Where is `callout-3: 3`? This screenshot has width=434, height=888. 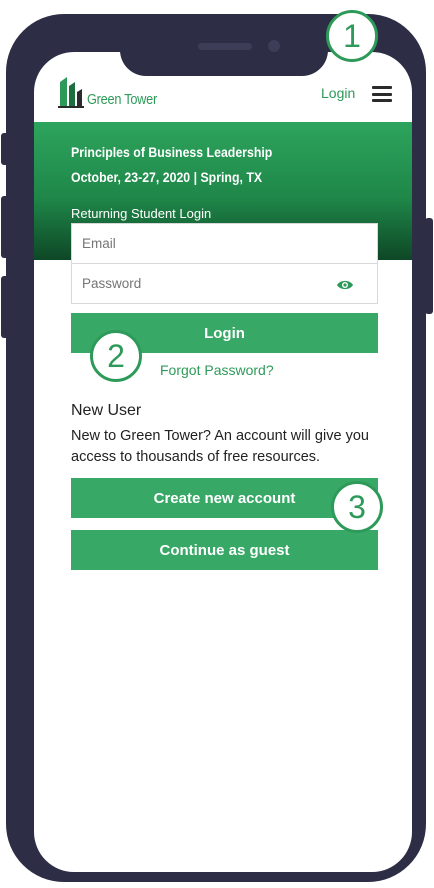
callout-3: 3 is located at coordinates (357, 507).